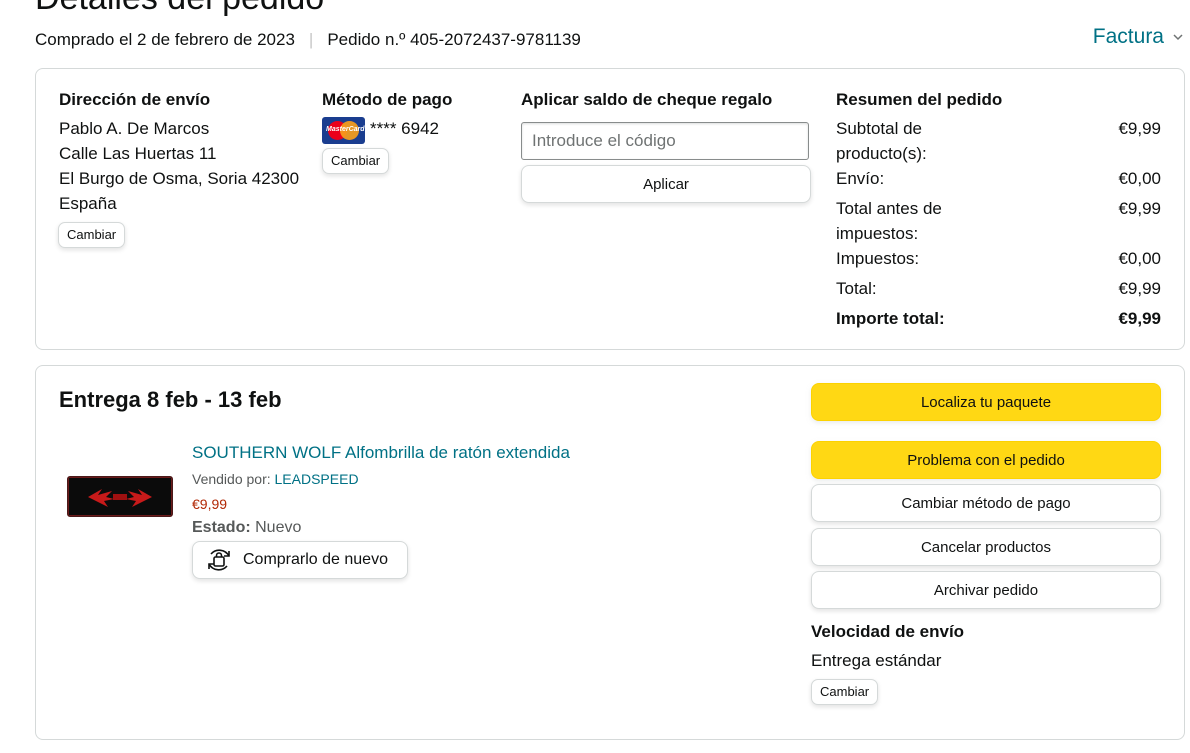 The width and height of the screenshot is (1190, 753). Describe the element at coordinates (138, 153) in the screenshot. I see `shipping-street: Calle Las Huertas 11` at that location.